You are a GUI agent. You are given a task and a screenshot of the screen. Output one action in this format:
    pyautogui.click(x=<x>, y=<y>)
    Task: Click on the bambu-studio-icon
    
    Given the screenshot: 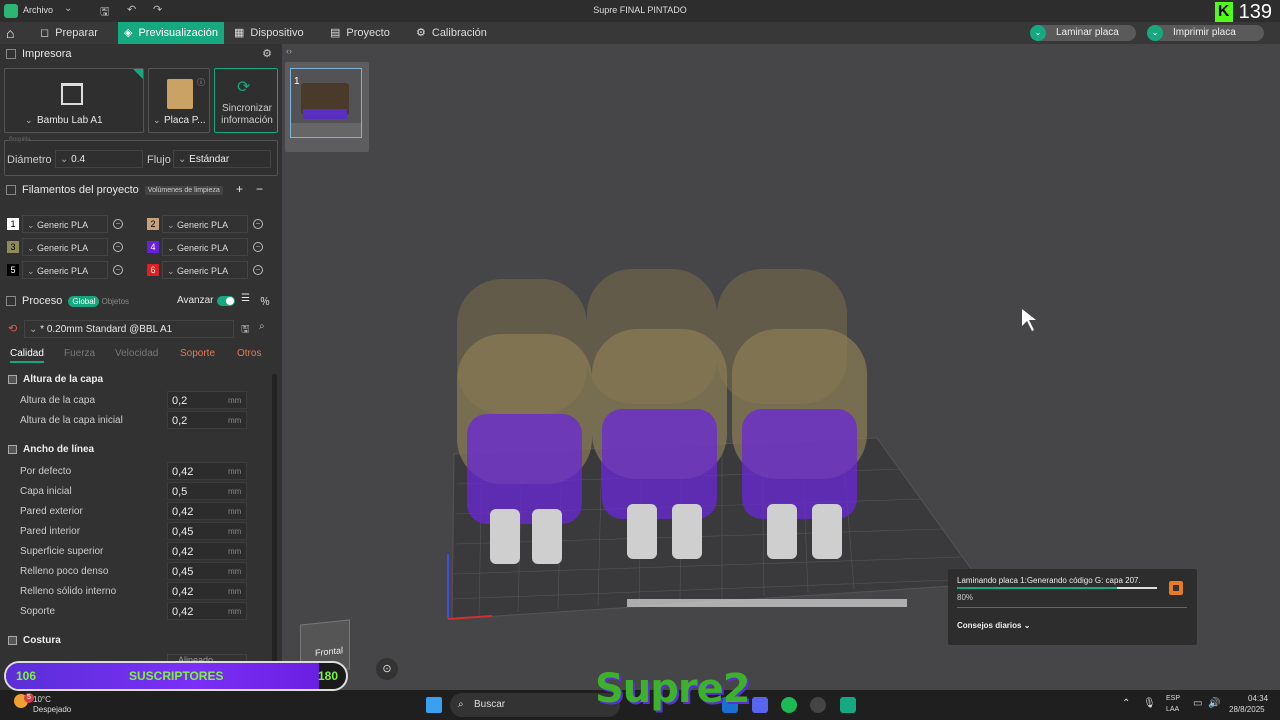 What is the action you would take?
    pyautogui.click(x=848, y=705)
    